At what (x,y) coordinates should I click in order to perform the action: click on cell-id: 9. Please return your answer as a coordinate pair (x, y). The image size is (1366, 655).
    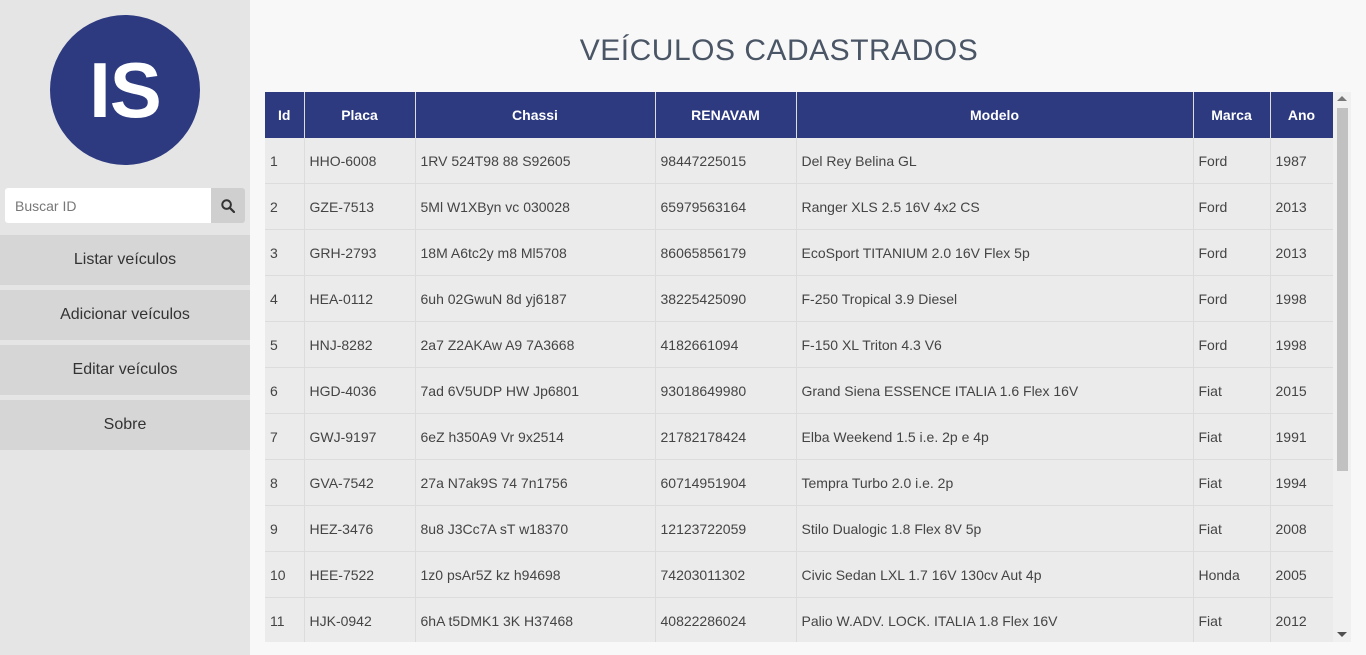
    Looking at the image, I should click on (285, 528).